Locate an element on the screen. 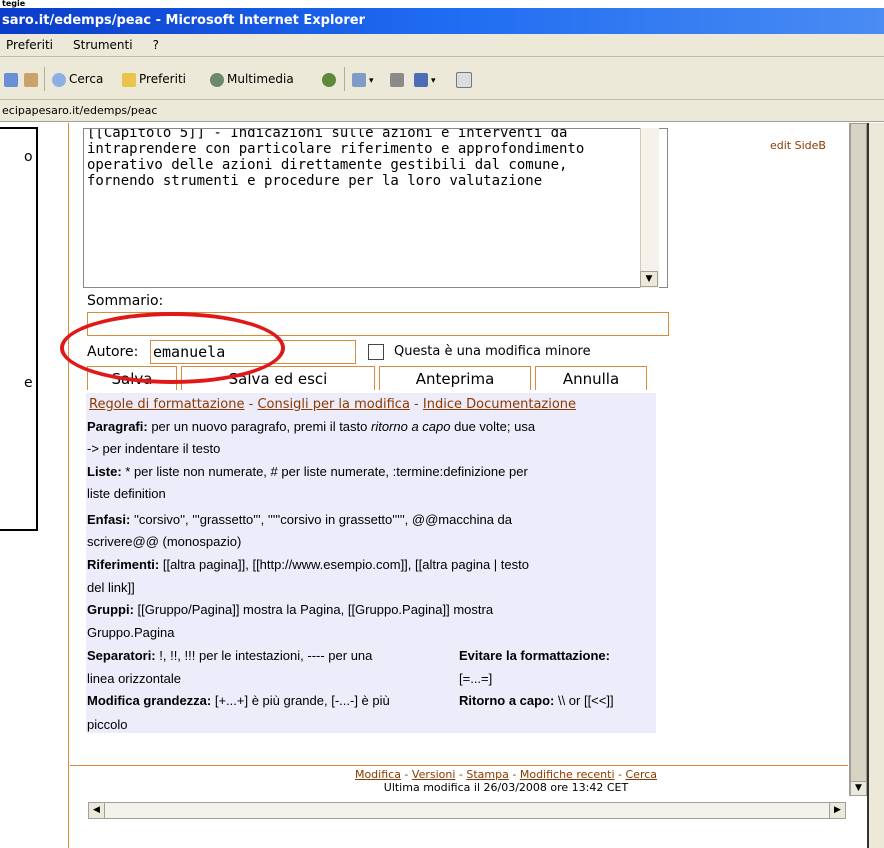 This screenshot has height=848, width=884. help-references-cont: del link]] is located at coordinates (111, 587).